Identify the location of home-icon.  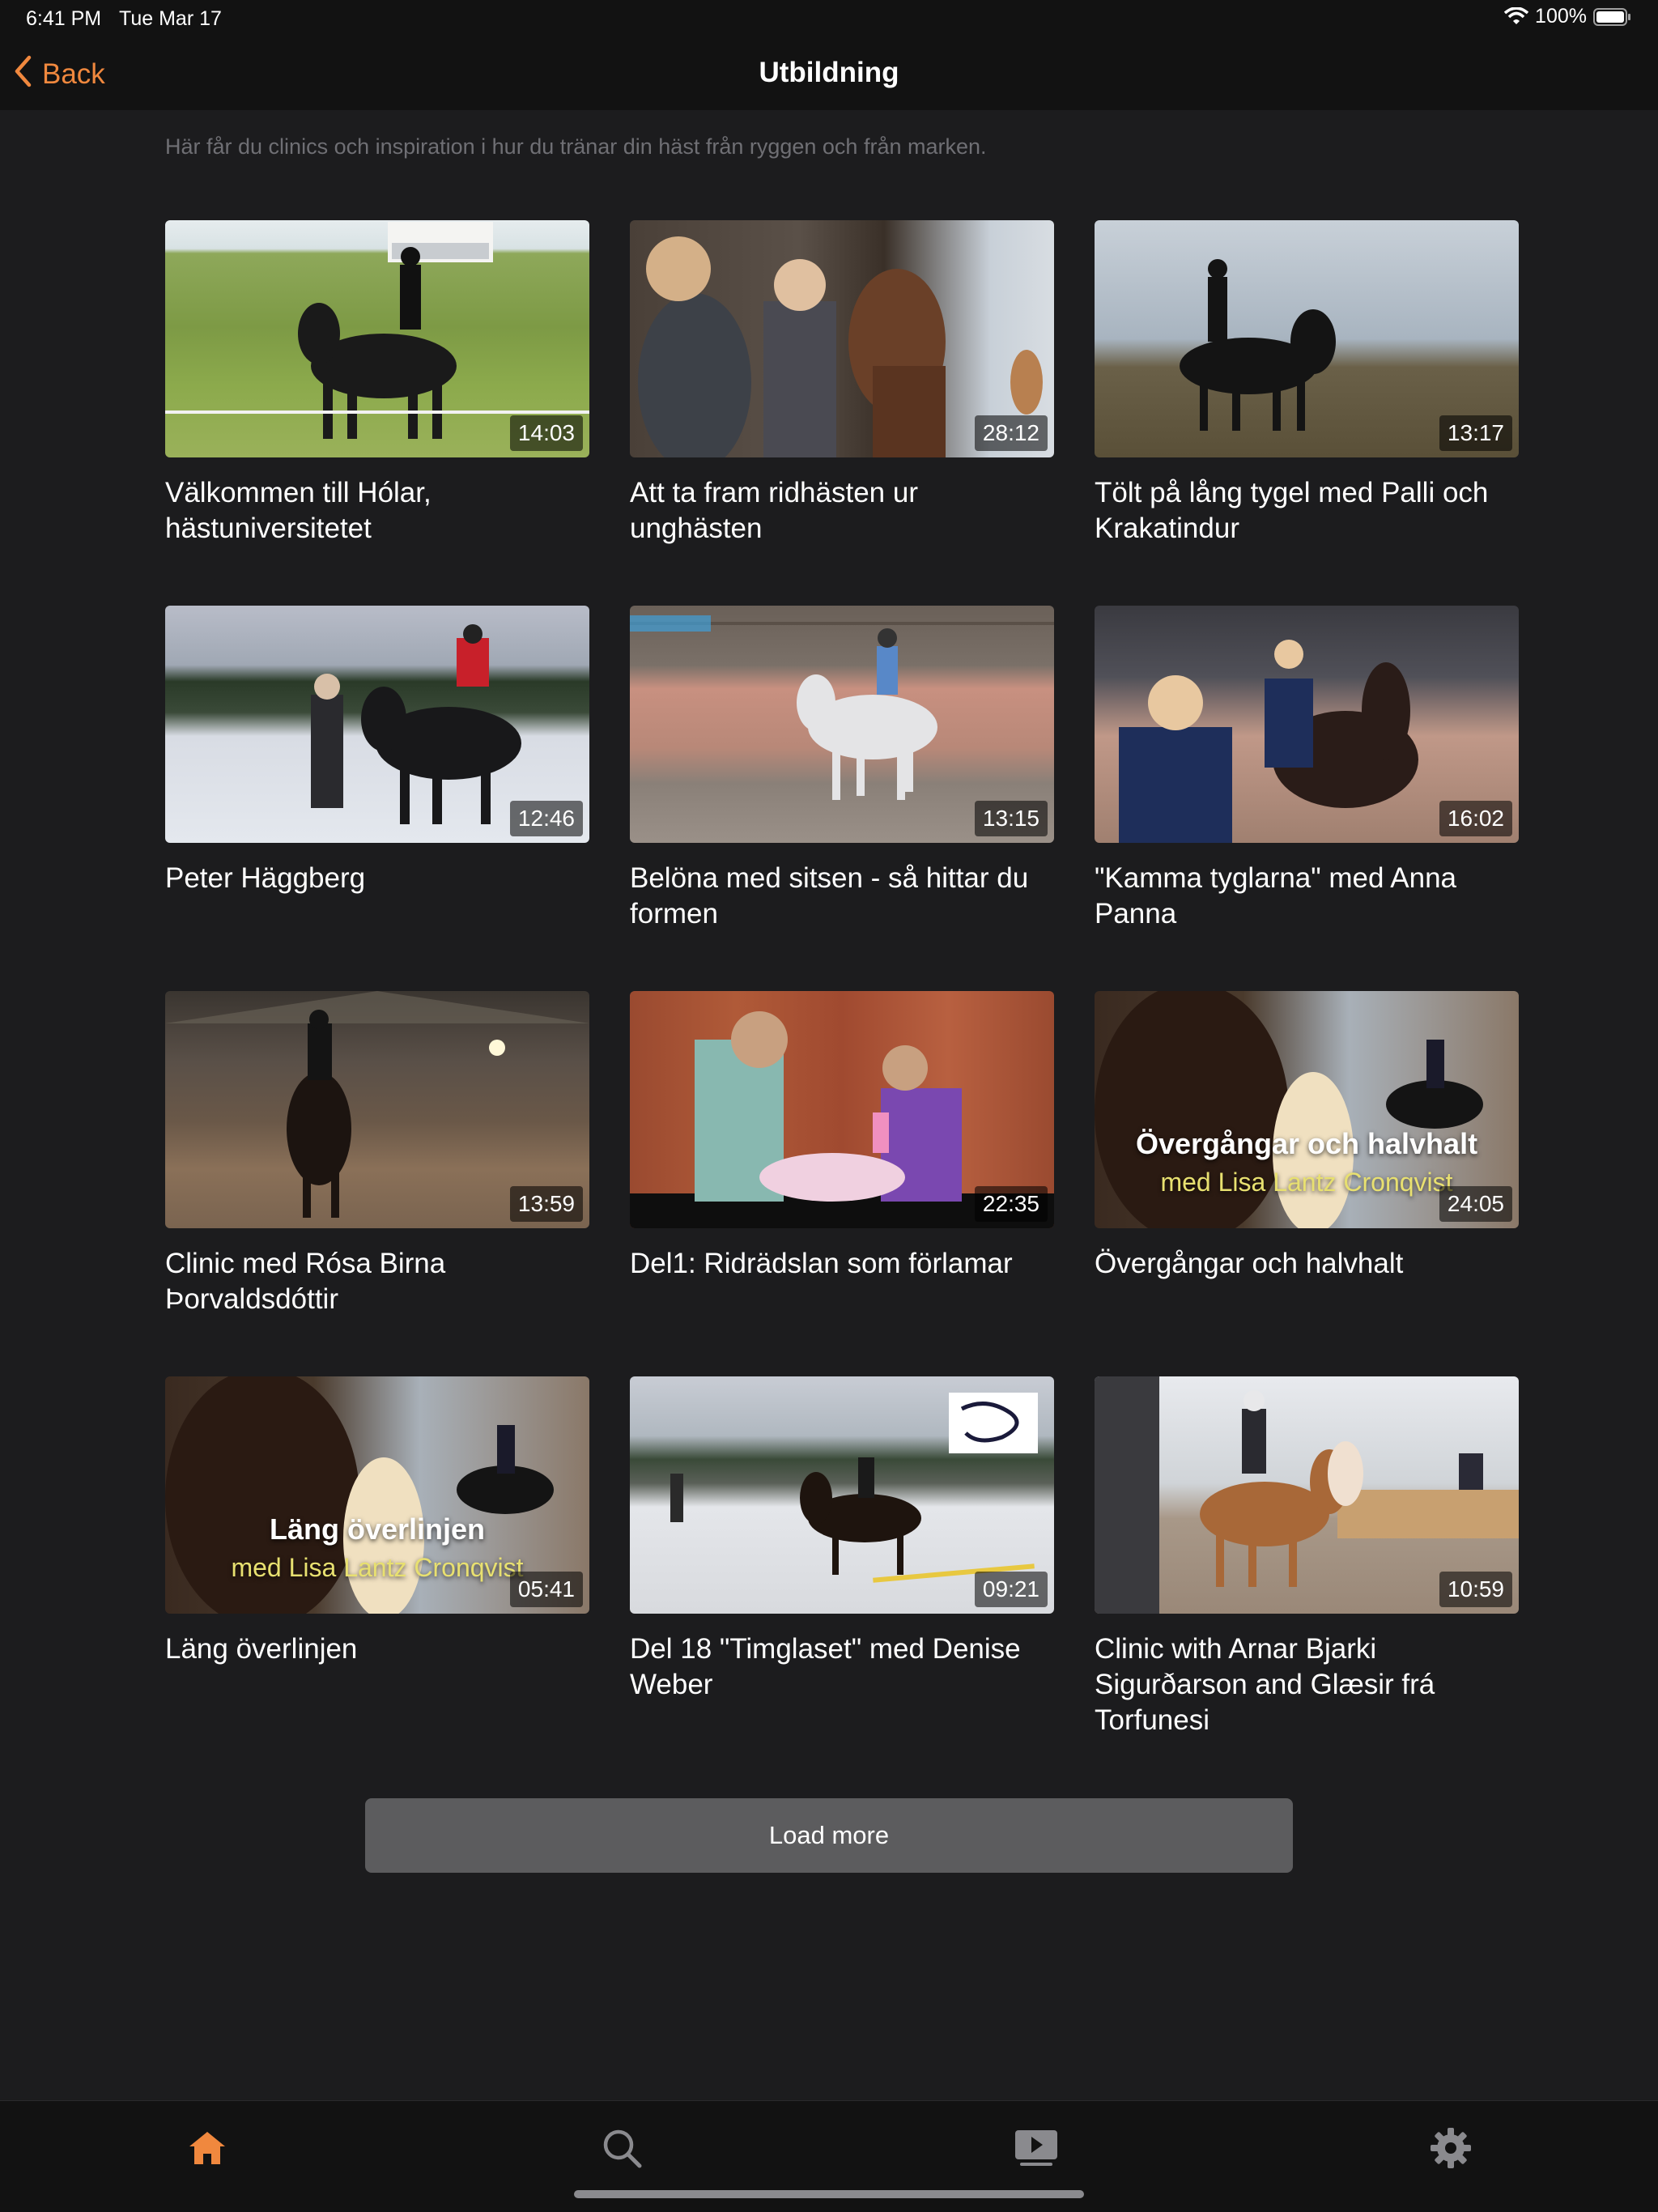
(207, 2150).